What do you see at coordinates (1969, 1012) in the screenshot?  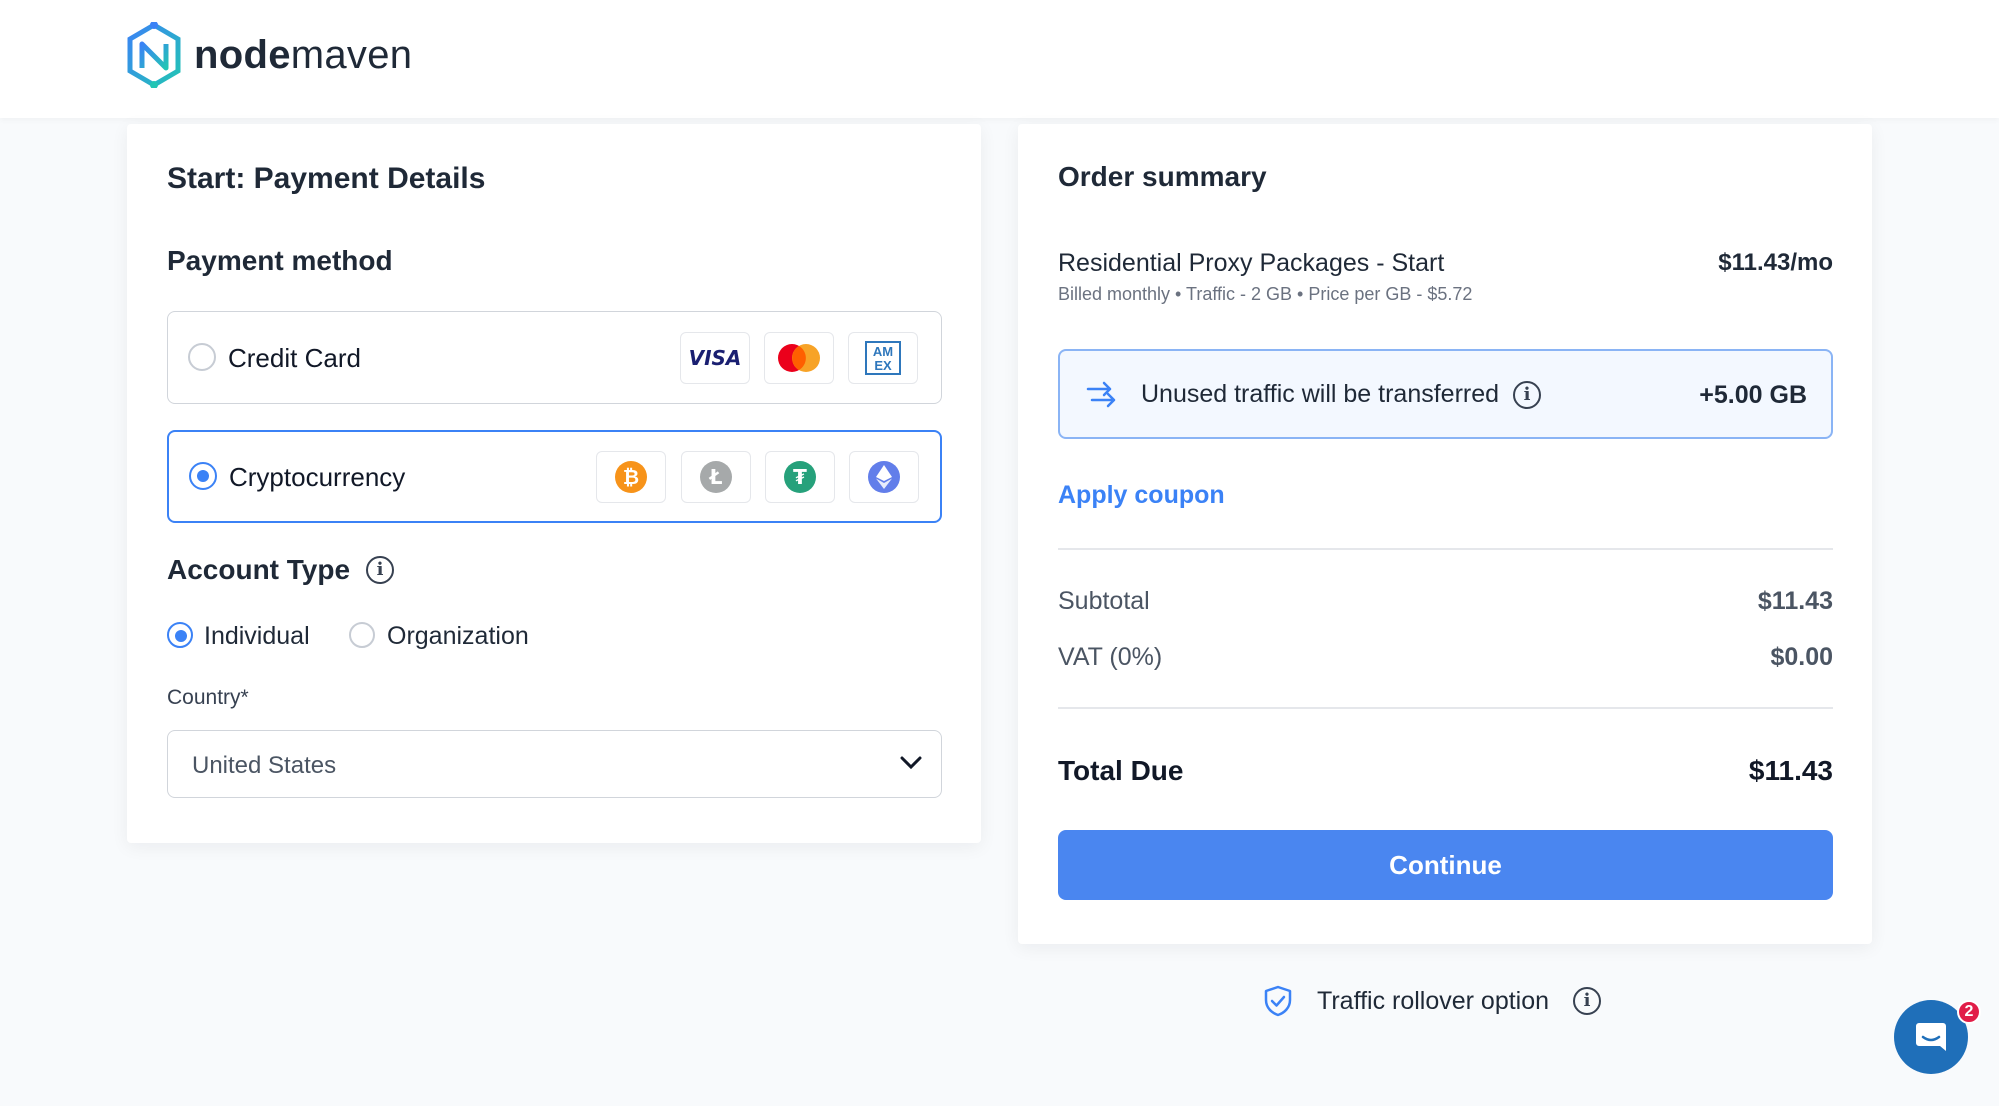 I see `chat-notification-badge: 2` at bounding box center [1969, 1012].